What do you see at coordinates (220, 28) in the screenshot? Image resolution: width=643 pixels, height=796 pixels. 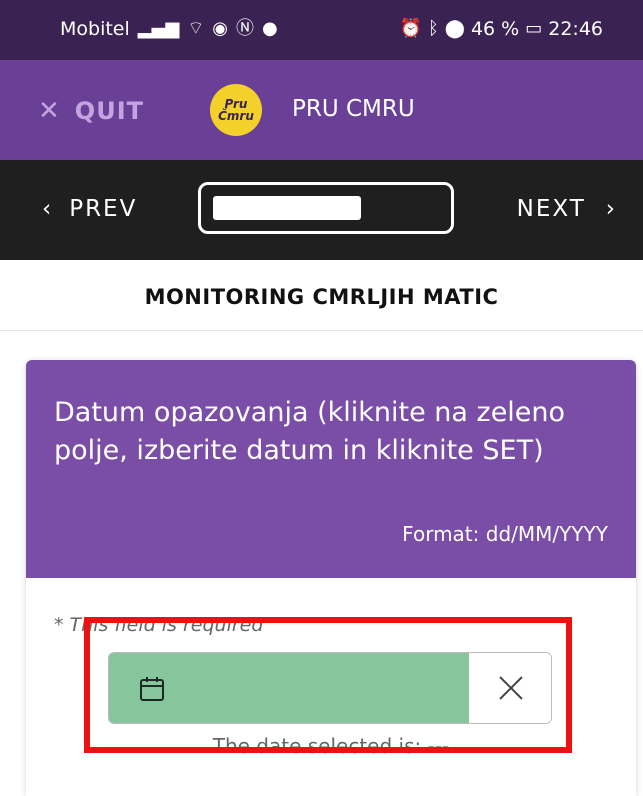 I see `eye-icon: ◉` at bounding box center [220, 28].